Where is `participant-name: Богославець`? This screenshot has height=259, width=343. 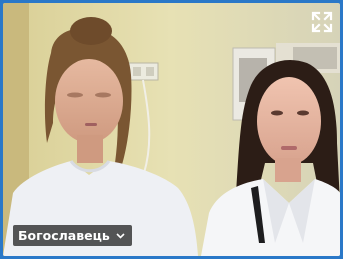
participant-name: Богославець is located at coordinates (64, 235).